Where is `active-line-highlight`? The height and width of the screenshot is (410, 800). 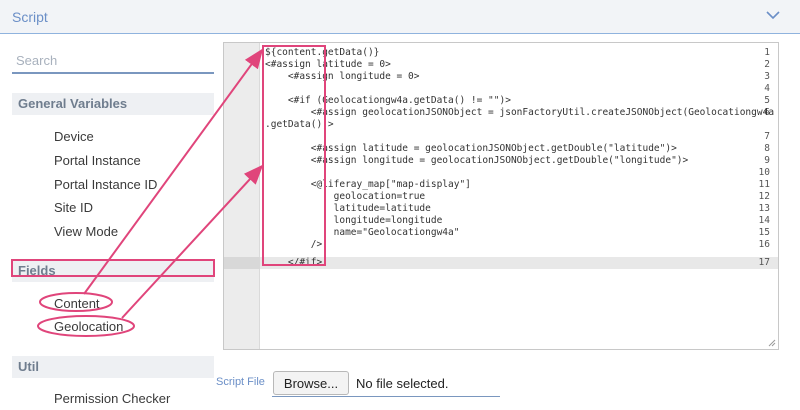
active-line-highlight is located at coordinates (519, 263).